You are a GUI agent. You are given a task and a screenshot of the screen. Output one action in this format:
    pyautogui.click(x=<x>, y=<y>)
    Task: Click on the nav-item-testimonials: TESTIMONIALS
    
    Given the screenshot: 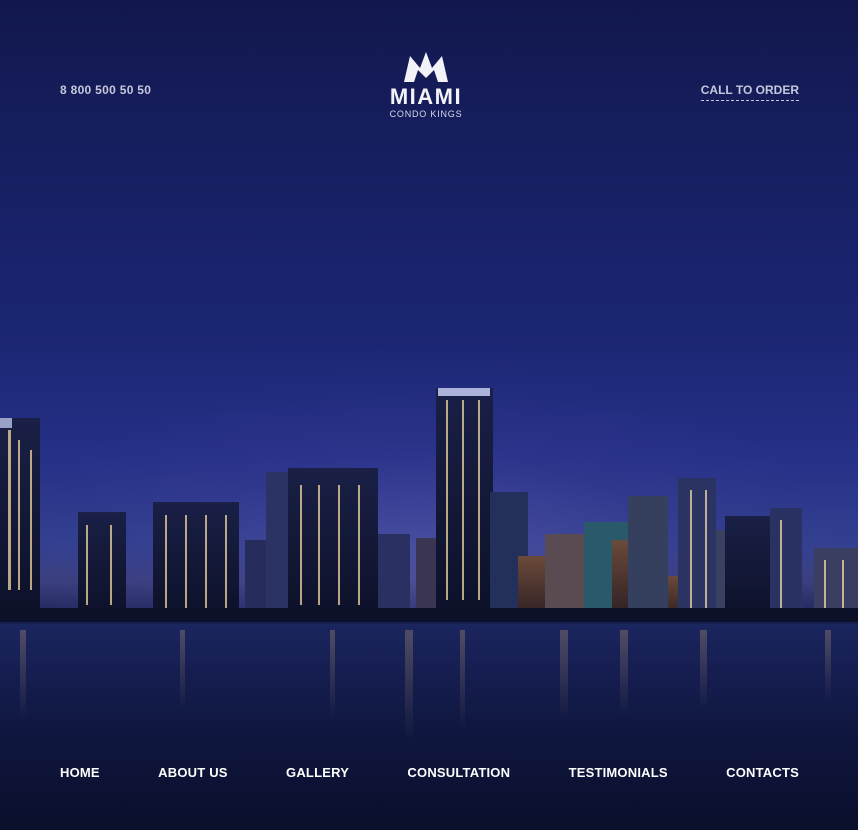 What is the action you would take?
    pyautogui.click(x=618, y=772)
    